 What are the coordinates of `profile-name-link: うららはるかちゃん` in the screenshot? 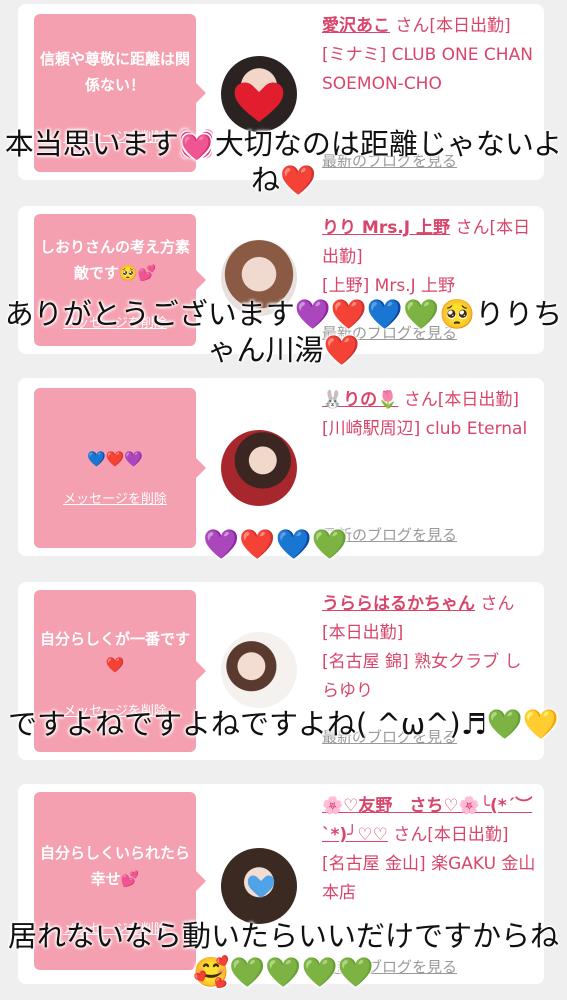 It's located at (398, 604).